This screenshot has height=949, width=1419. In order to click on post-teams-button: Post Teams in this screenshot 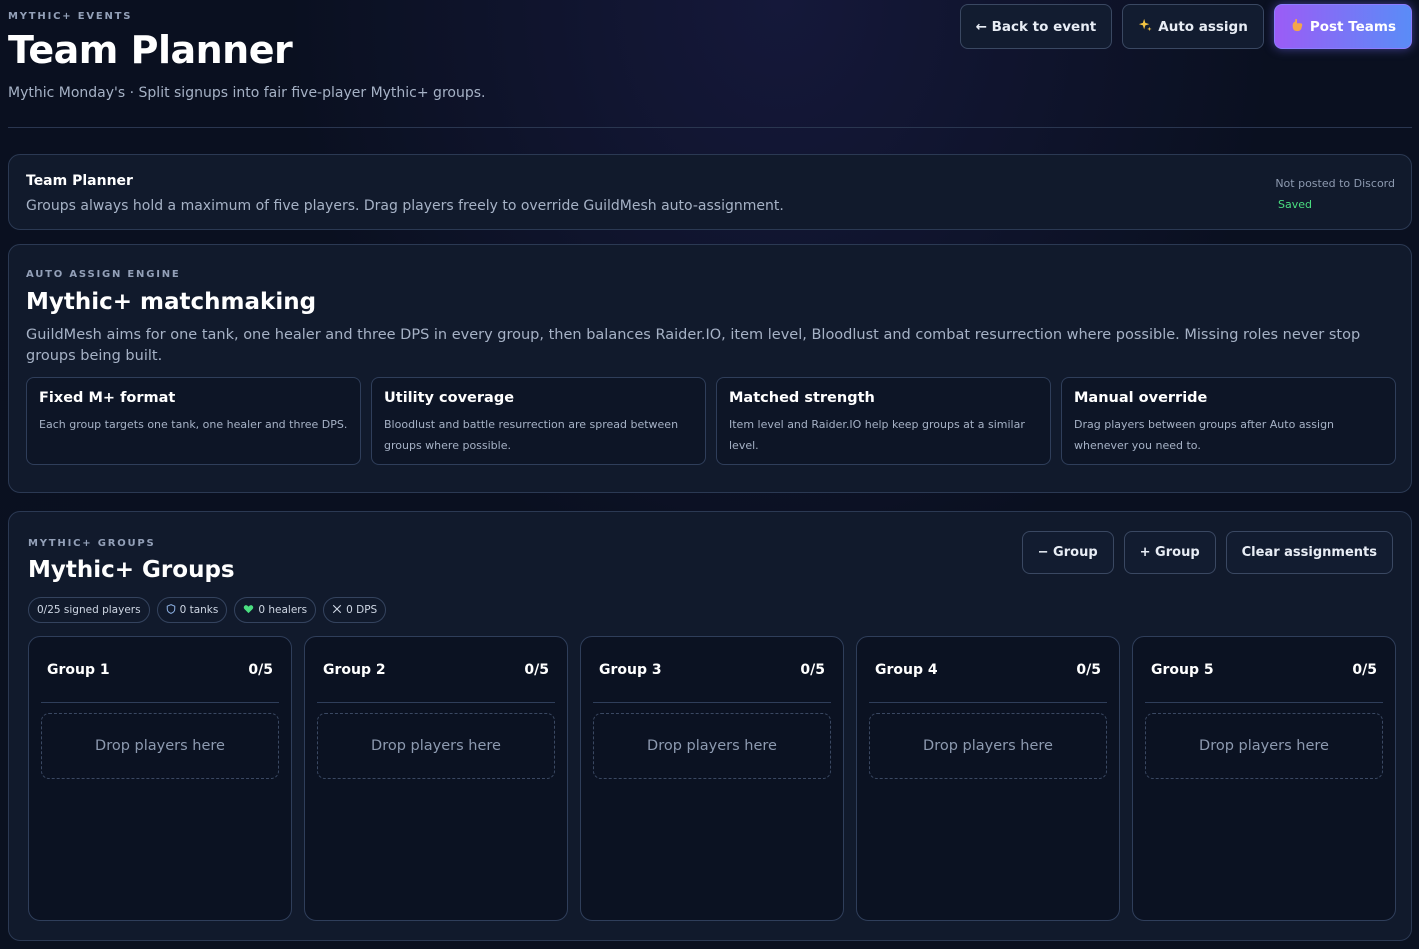, I will do `click(1342, 26)`.